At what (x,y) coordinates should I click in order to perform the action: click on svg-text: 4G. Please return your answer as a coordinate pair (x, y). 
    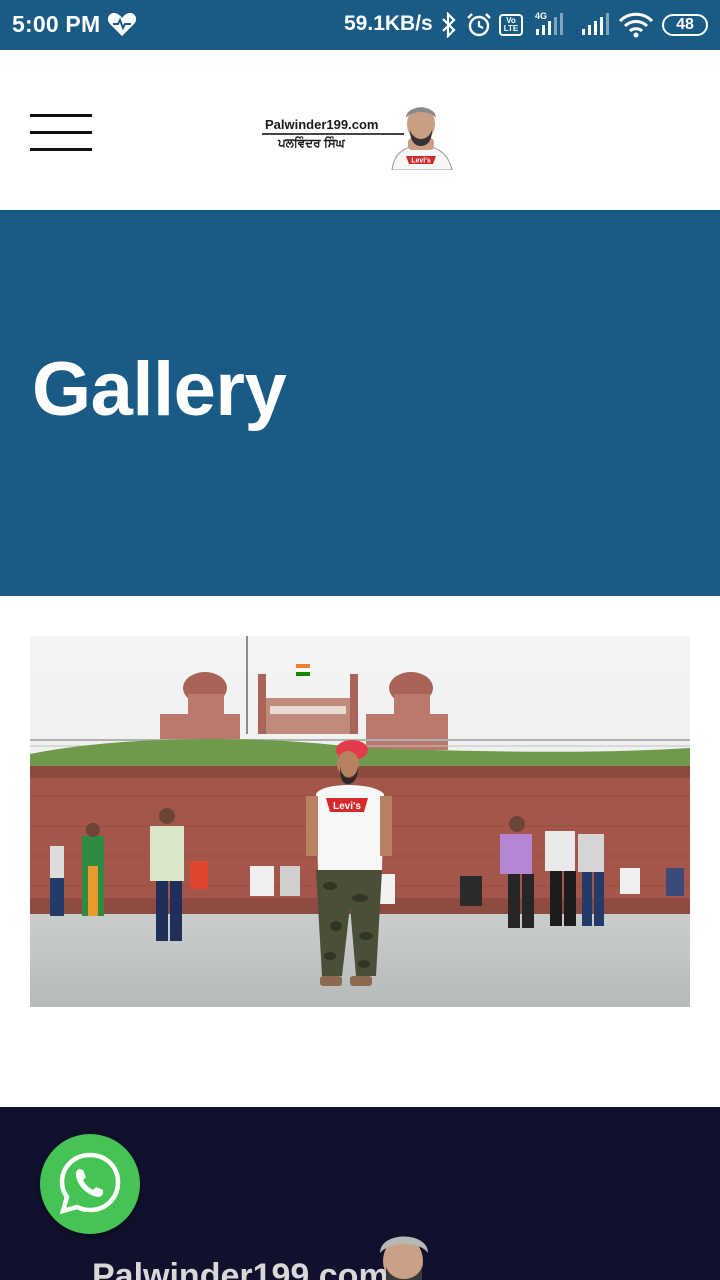
    Looking at the image, I should click on (541, 16).